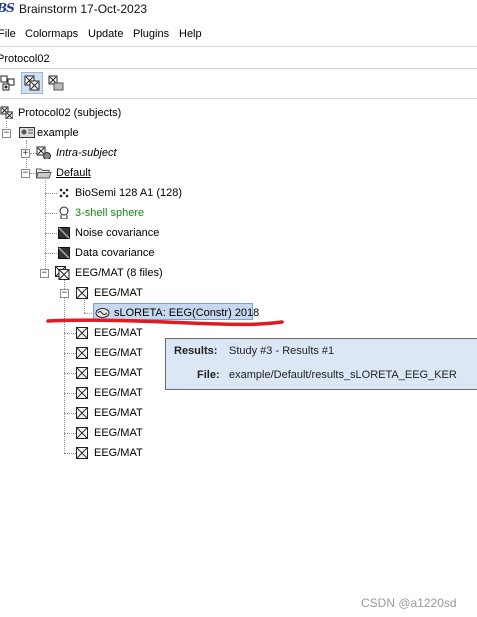 The width and height of the screenshot is (477, 617). Describe the element at coordinates (238, 10) in the screenshot. I see `title-bar: BS Brainstorm 17-Oct-2023` at that location.